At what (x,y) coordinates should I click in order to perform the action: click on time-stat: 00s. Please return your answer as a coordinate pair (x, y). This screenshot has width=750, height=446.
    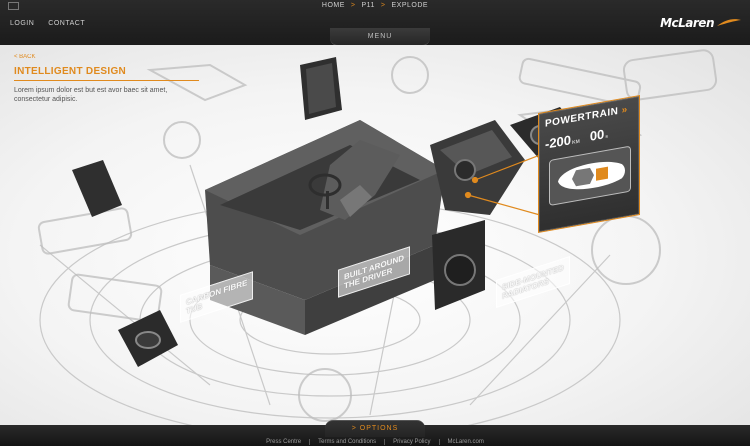
    Looking at the image, I should click on (599, 135).